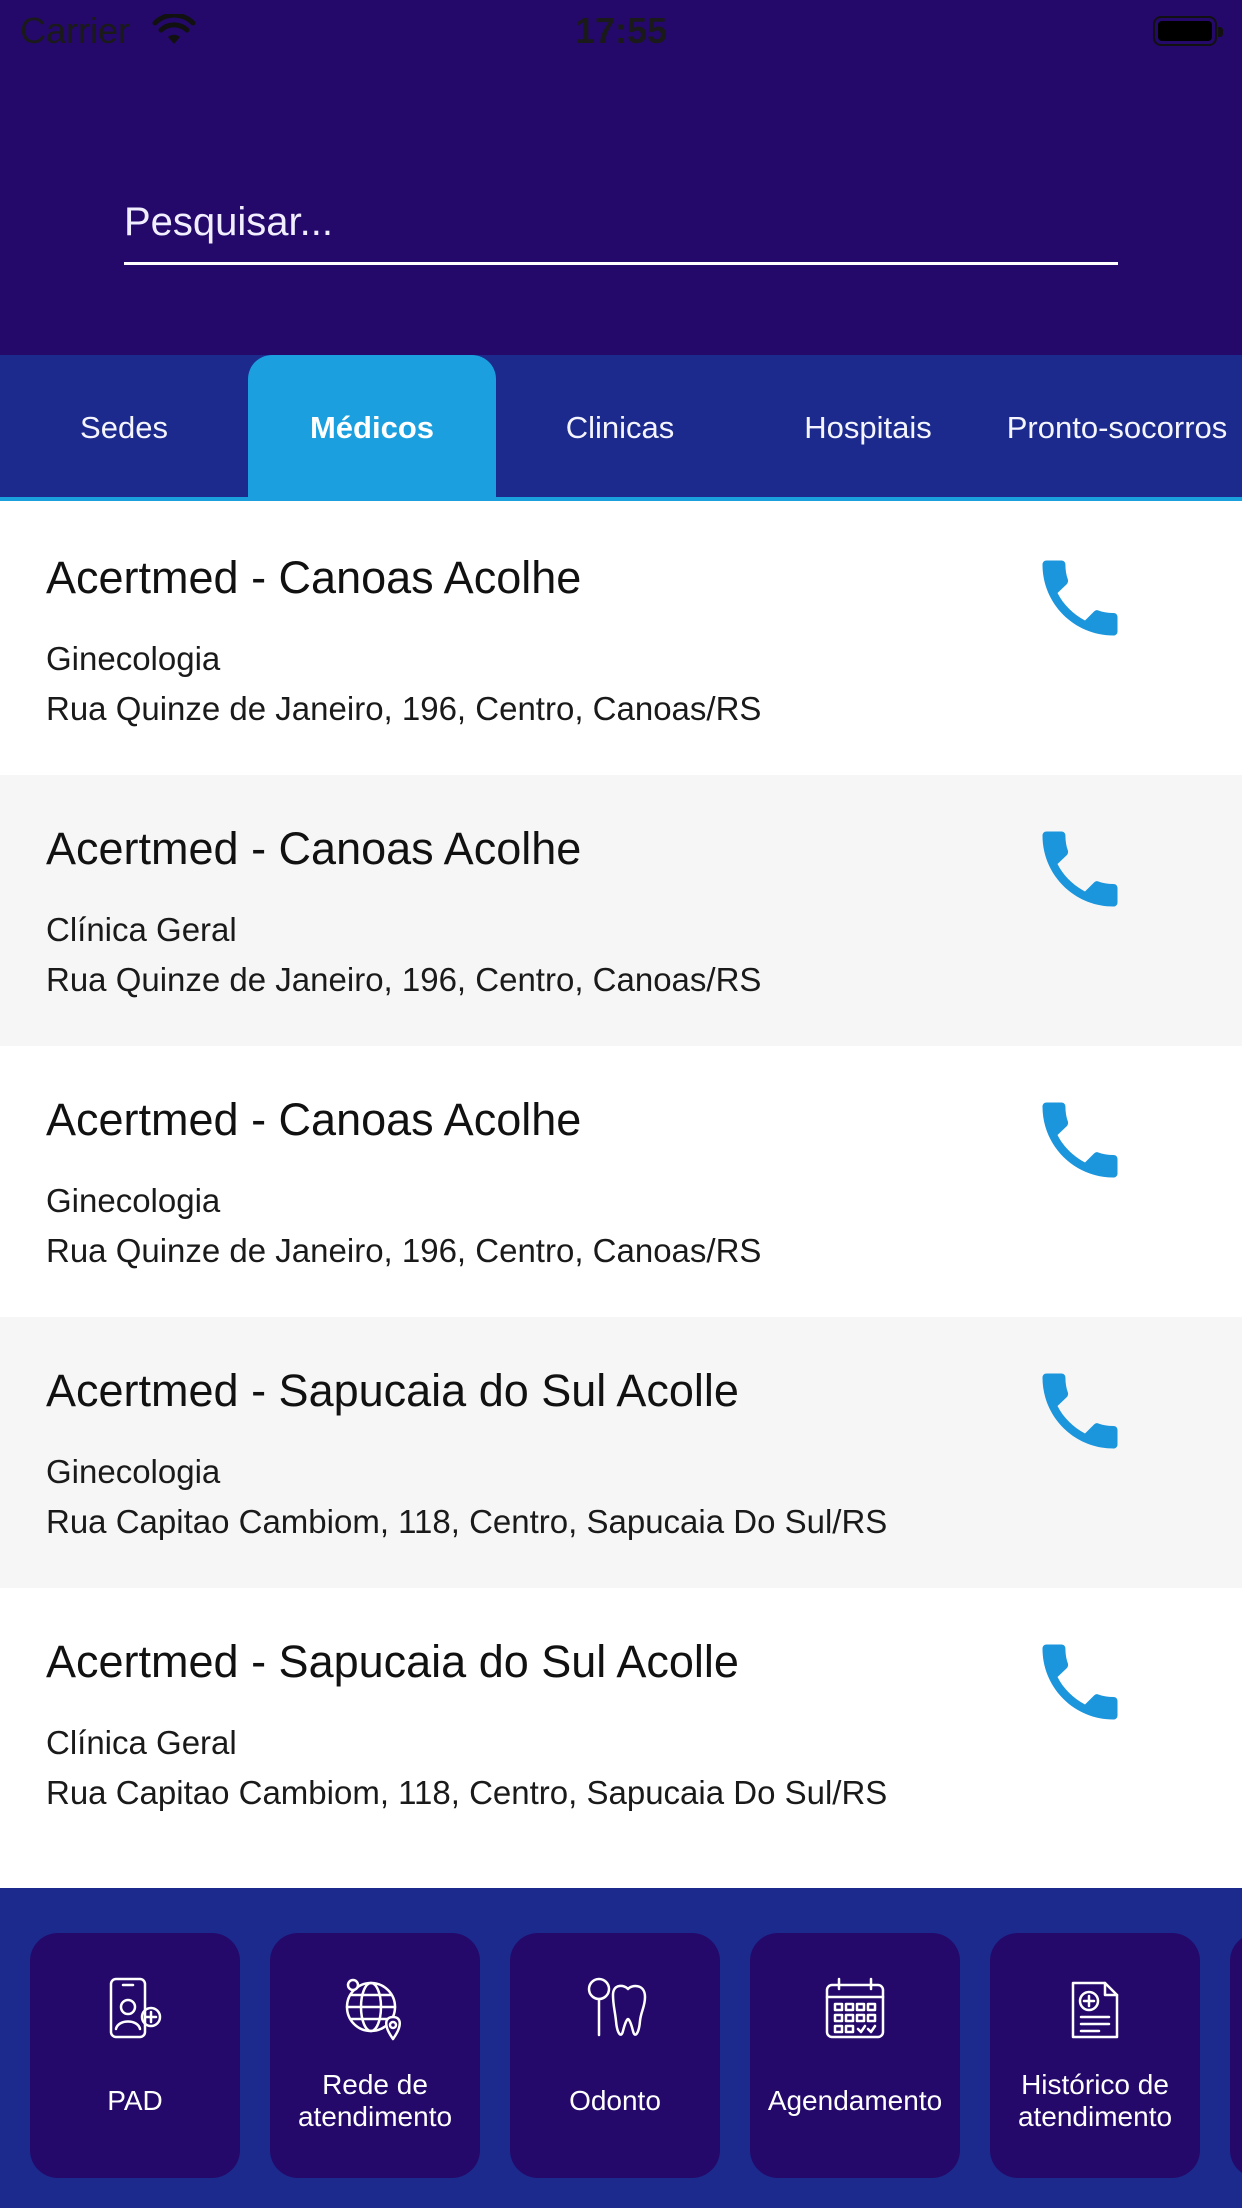 Image resolution: width=1242 pixels, height=2208 pixels. Describe the element at coordinates (1095, 2055) in the screenshot. I see `menu-card-historico: Histórico de atendimento` at that location.